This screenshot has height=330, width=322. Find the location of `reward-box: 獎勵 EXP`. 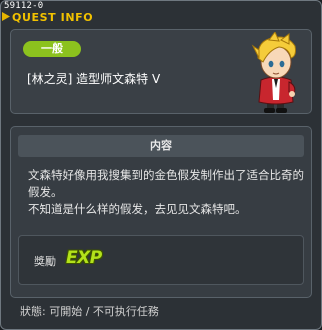

reward-box: 獎勵 EXP is located at coordinates (161, 260).